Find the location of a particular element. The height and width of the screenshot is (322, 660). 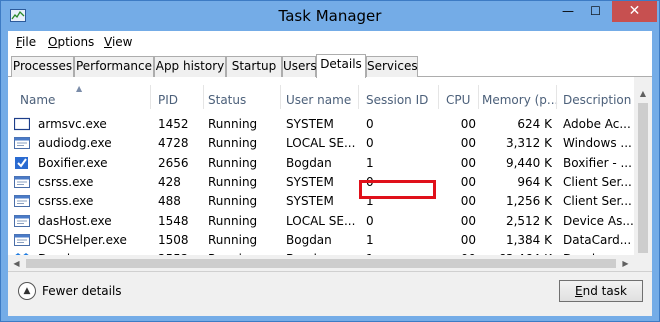

column-header-user-name: User name is located at coordinates (318, 100).